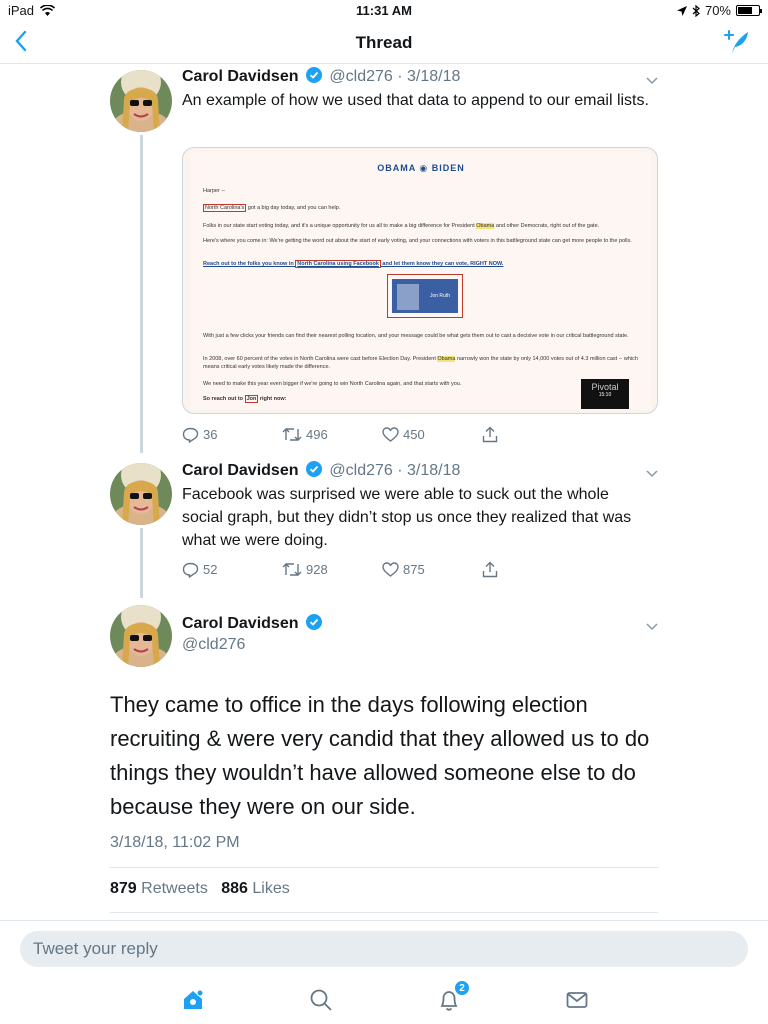 This screenshot has height=1024, width=768. I want to click on tab-search, so click(321, 1000).